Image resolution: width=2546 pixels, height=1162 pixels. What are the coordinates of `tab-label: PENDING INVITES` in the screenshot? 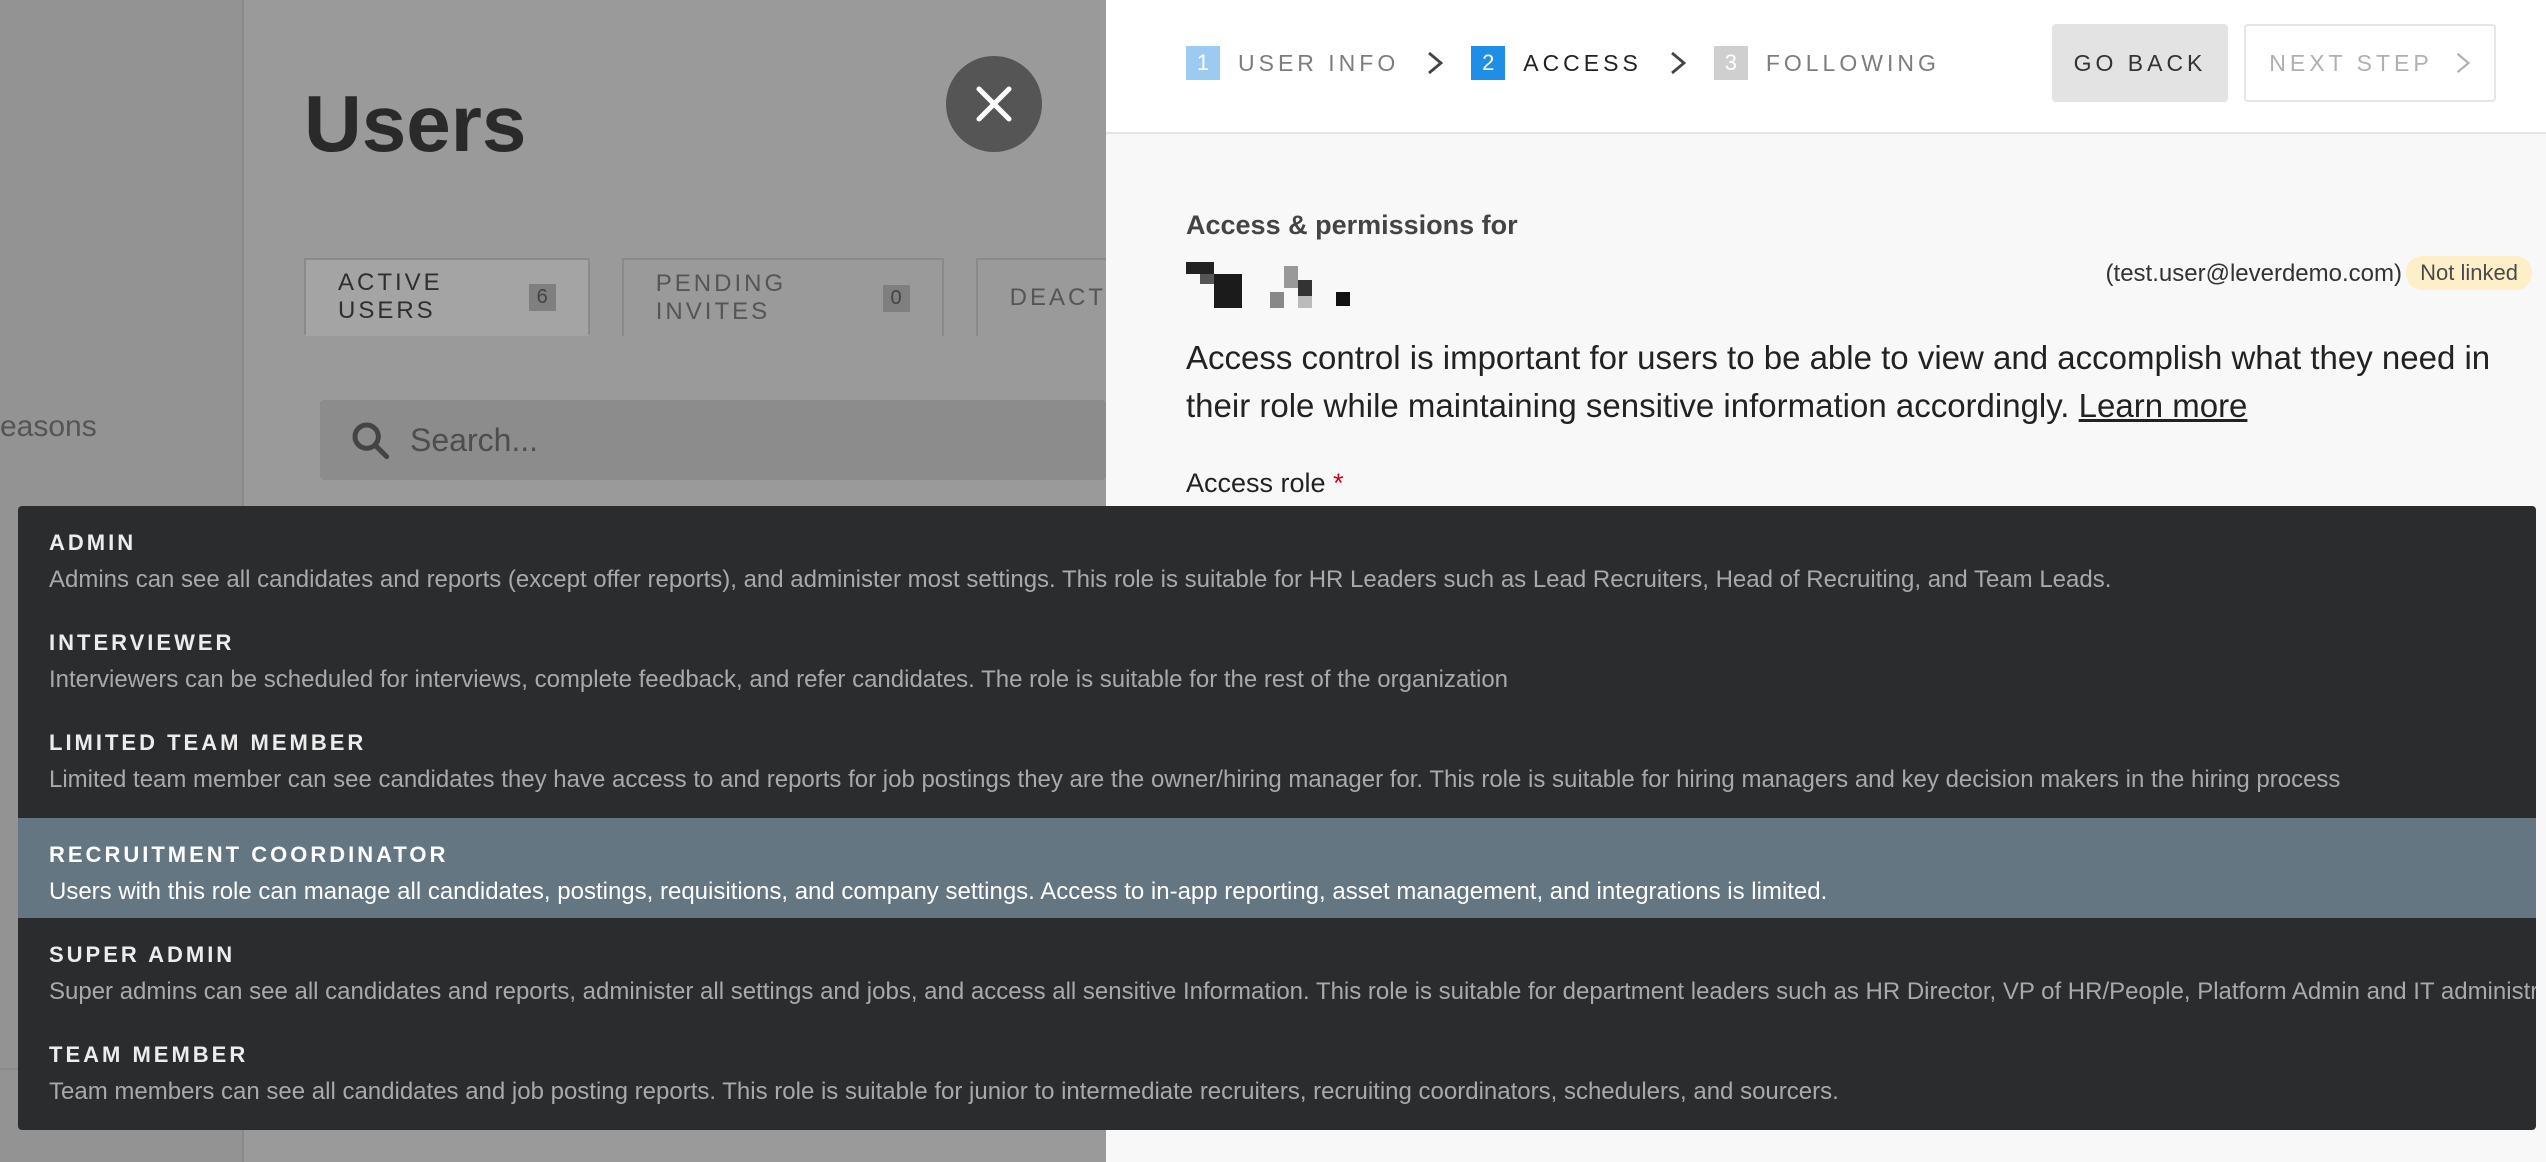 It's located at (721, 297).